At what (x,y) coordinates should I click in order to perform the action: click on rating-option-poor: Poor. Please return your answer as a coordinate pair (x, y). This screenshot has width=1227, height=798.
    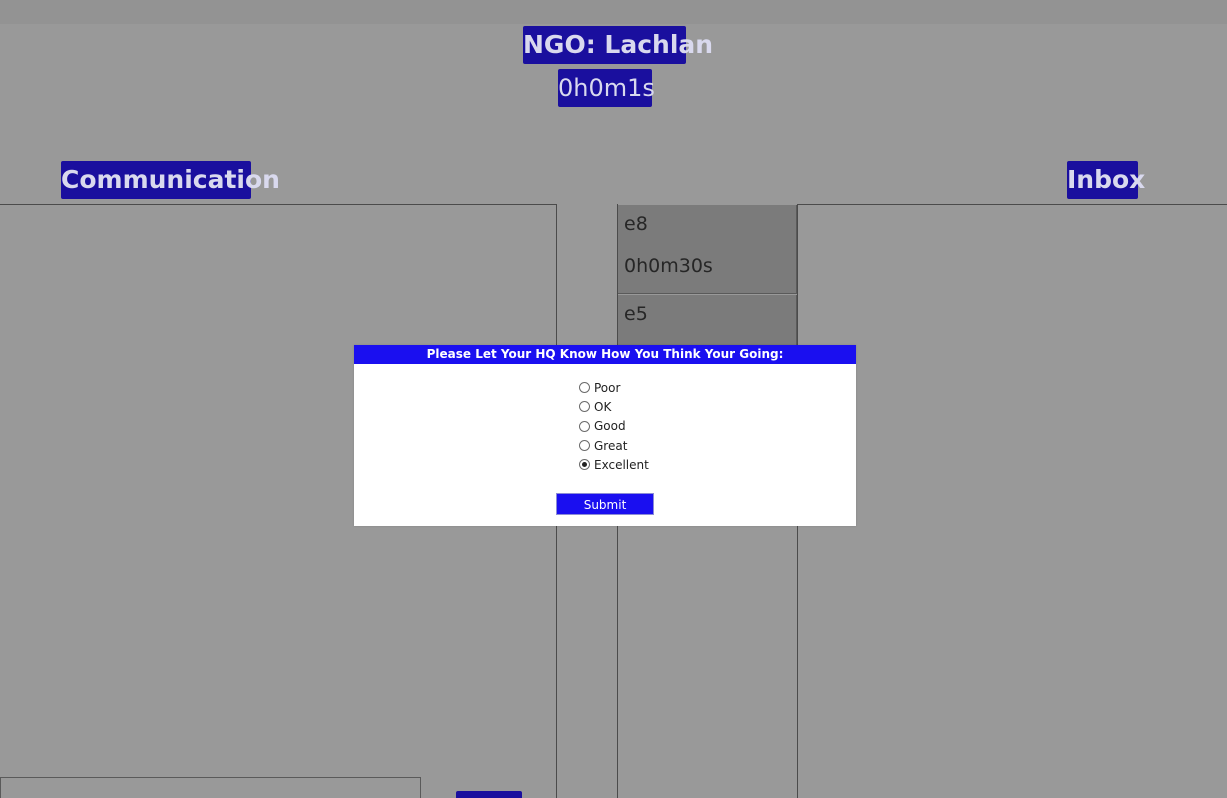
    Looking at the image, I should click on (614, 387).